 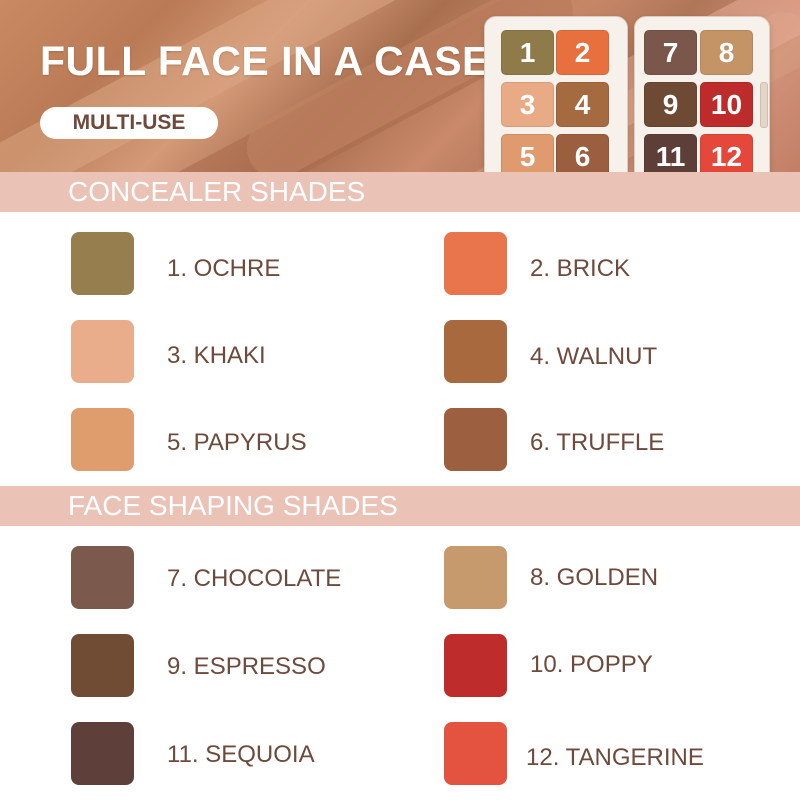 I want to click on palette-pan-8: 8, so click(x=726, y=52).